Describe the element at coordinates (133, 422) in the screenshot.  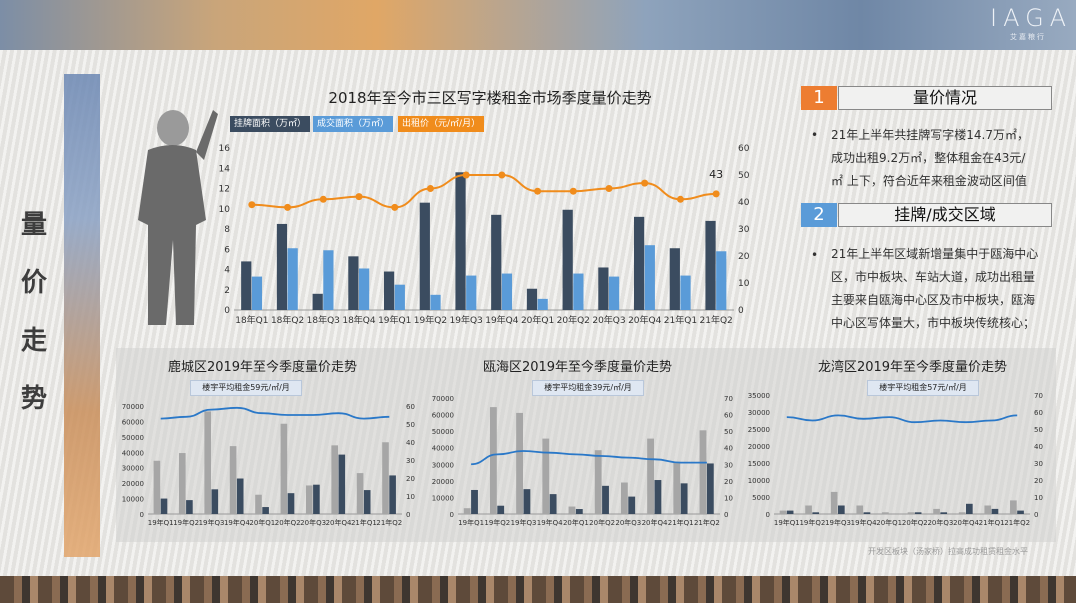
I see `y-left-tick-label: 60000` at that location.